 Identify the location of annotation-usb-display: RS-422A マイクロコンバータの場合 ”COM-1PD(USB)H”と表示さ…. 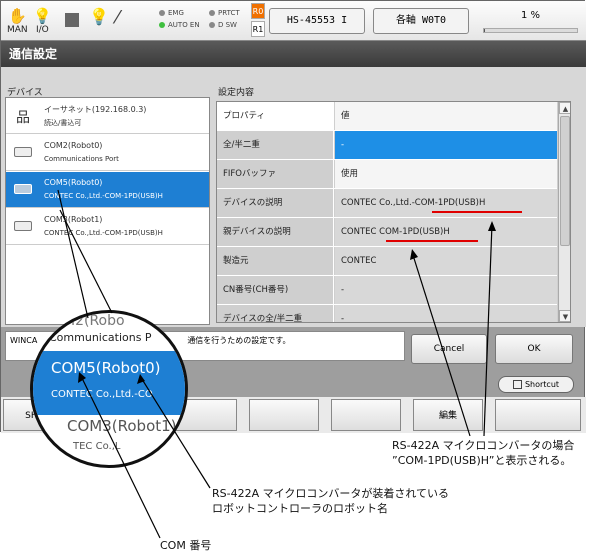
(483, 453).